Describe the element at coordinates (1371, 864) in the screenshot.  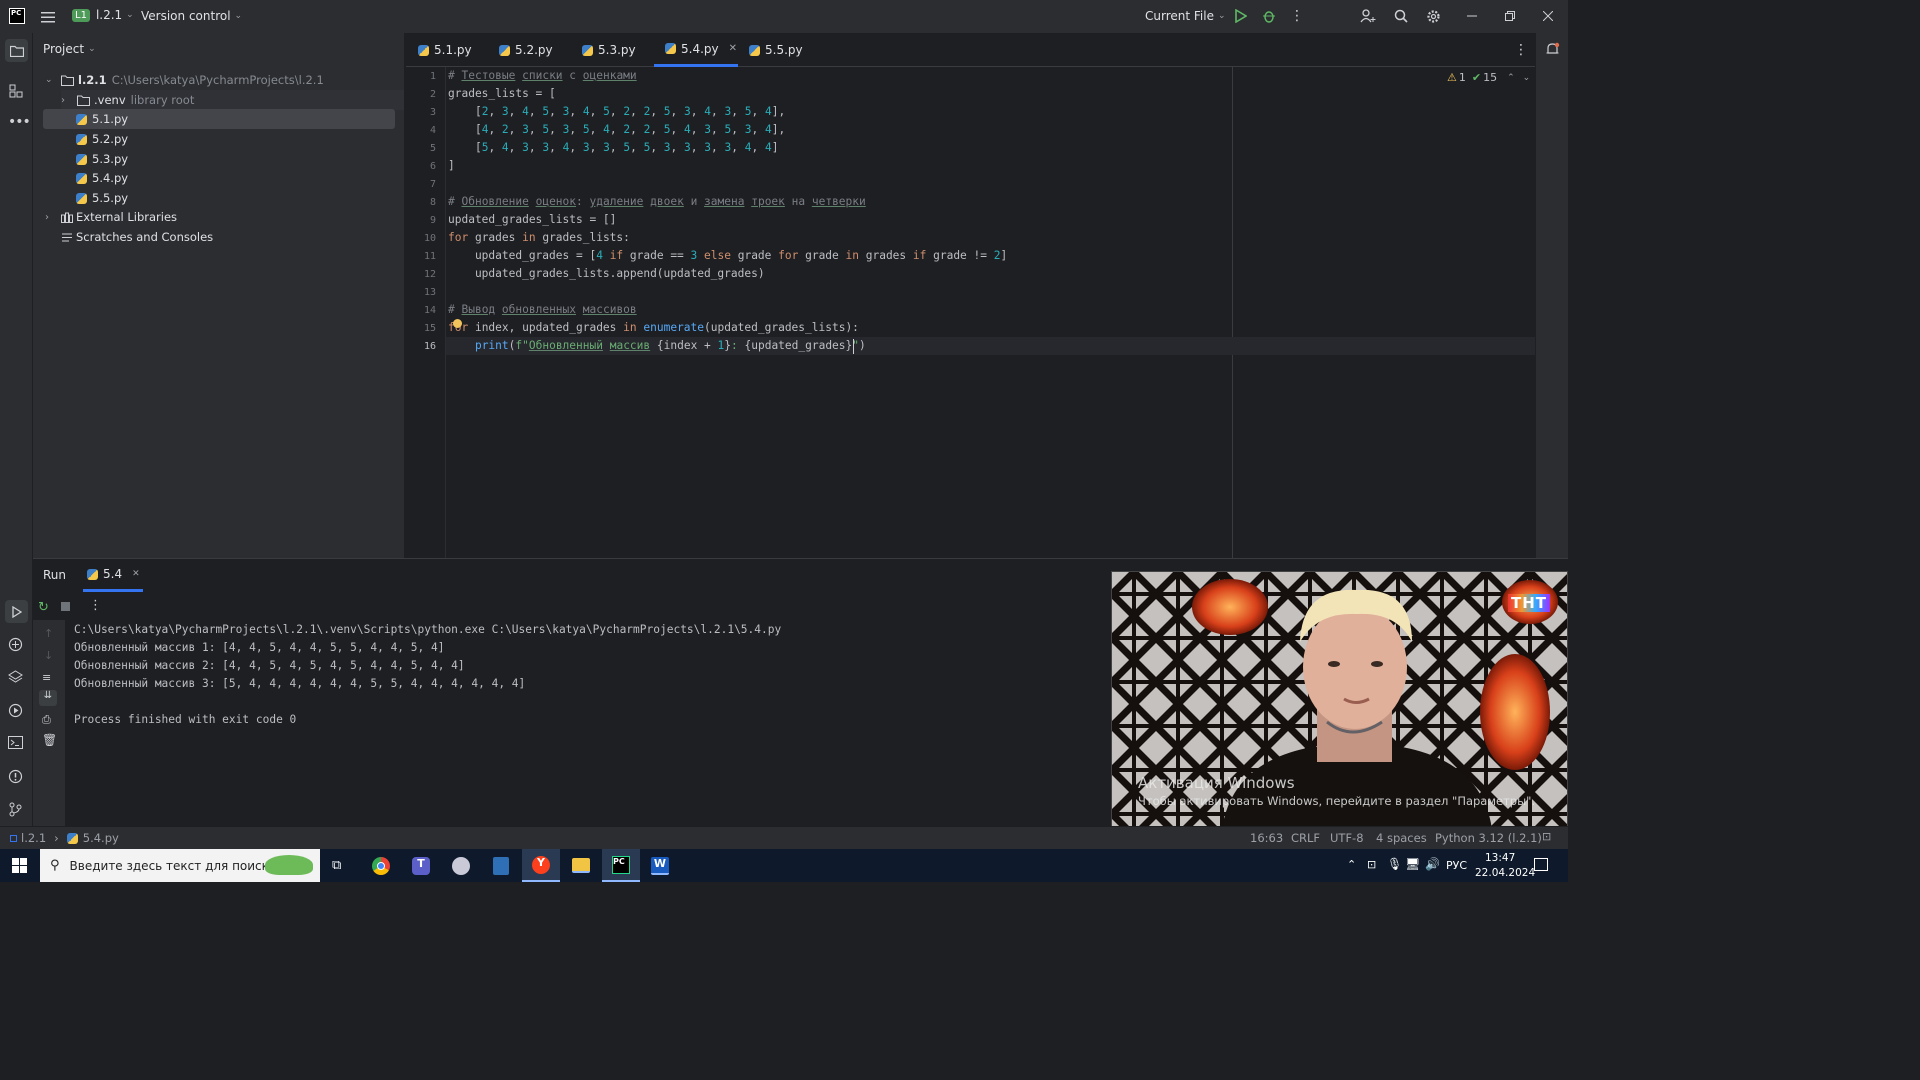
I see `tray-app-icon: ⊡` at that location.